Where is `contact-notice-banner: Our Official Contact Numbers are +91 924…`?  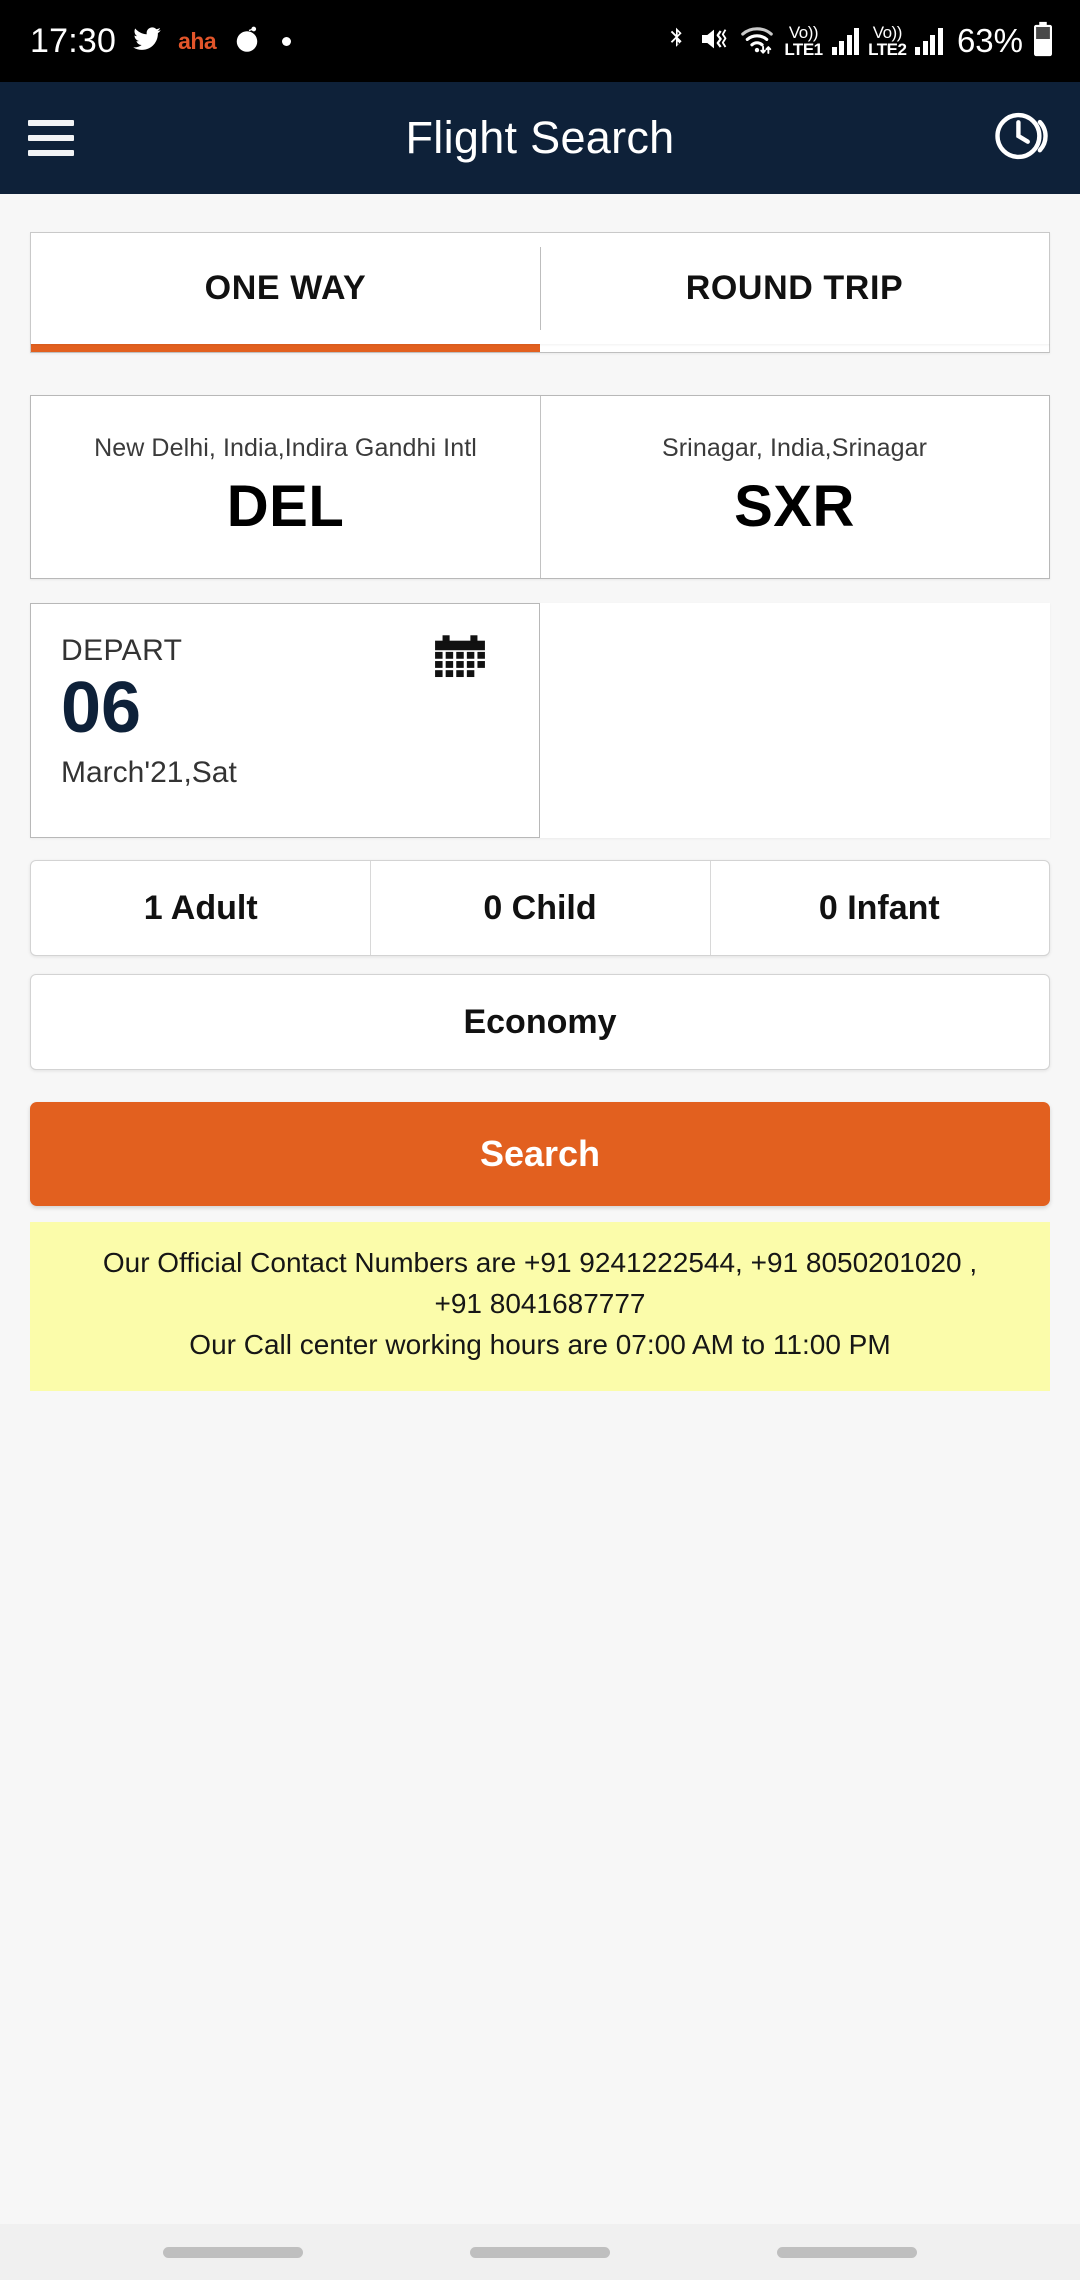
contact-notice-banner: Our Official Contact Numbers are +91 924… is located at coordinates (540, 1307).